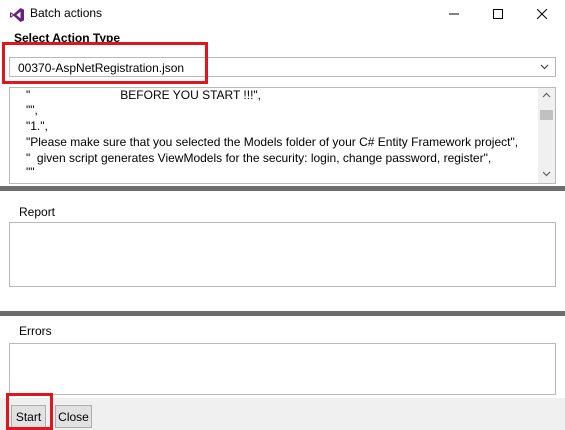 This screenshot has width=565, height=430. Describe the element at coordinates (17, 15) in the screenshot. I see `visual-studio-icon` at that location.